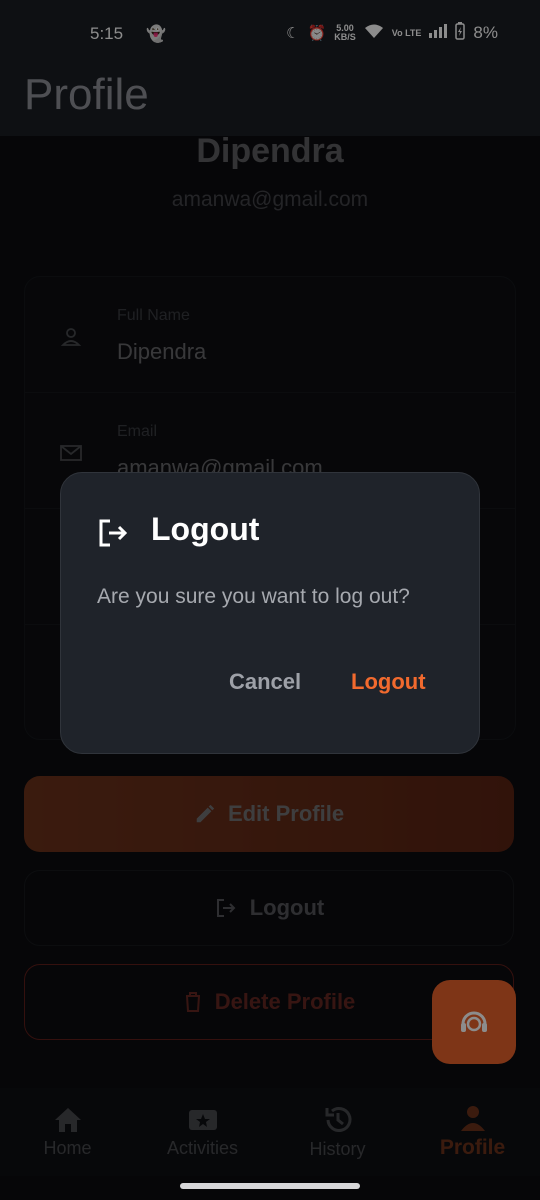 This screenshot has height=1200, width=540. I want to click on gesture-bar, so click(270, 1186).